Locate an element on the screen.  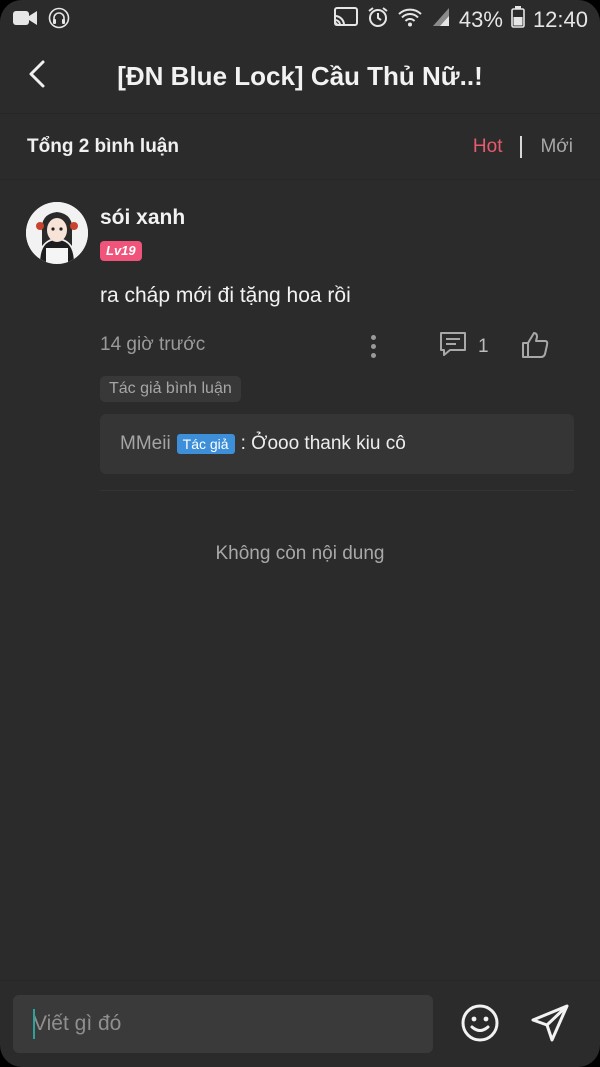
comment-meta: 14 giờ trước 1 is located at coordinates (337, 345).